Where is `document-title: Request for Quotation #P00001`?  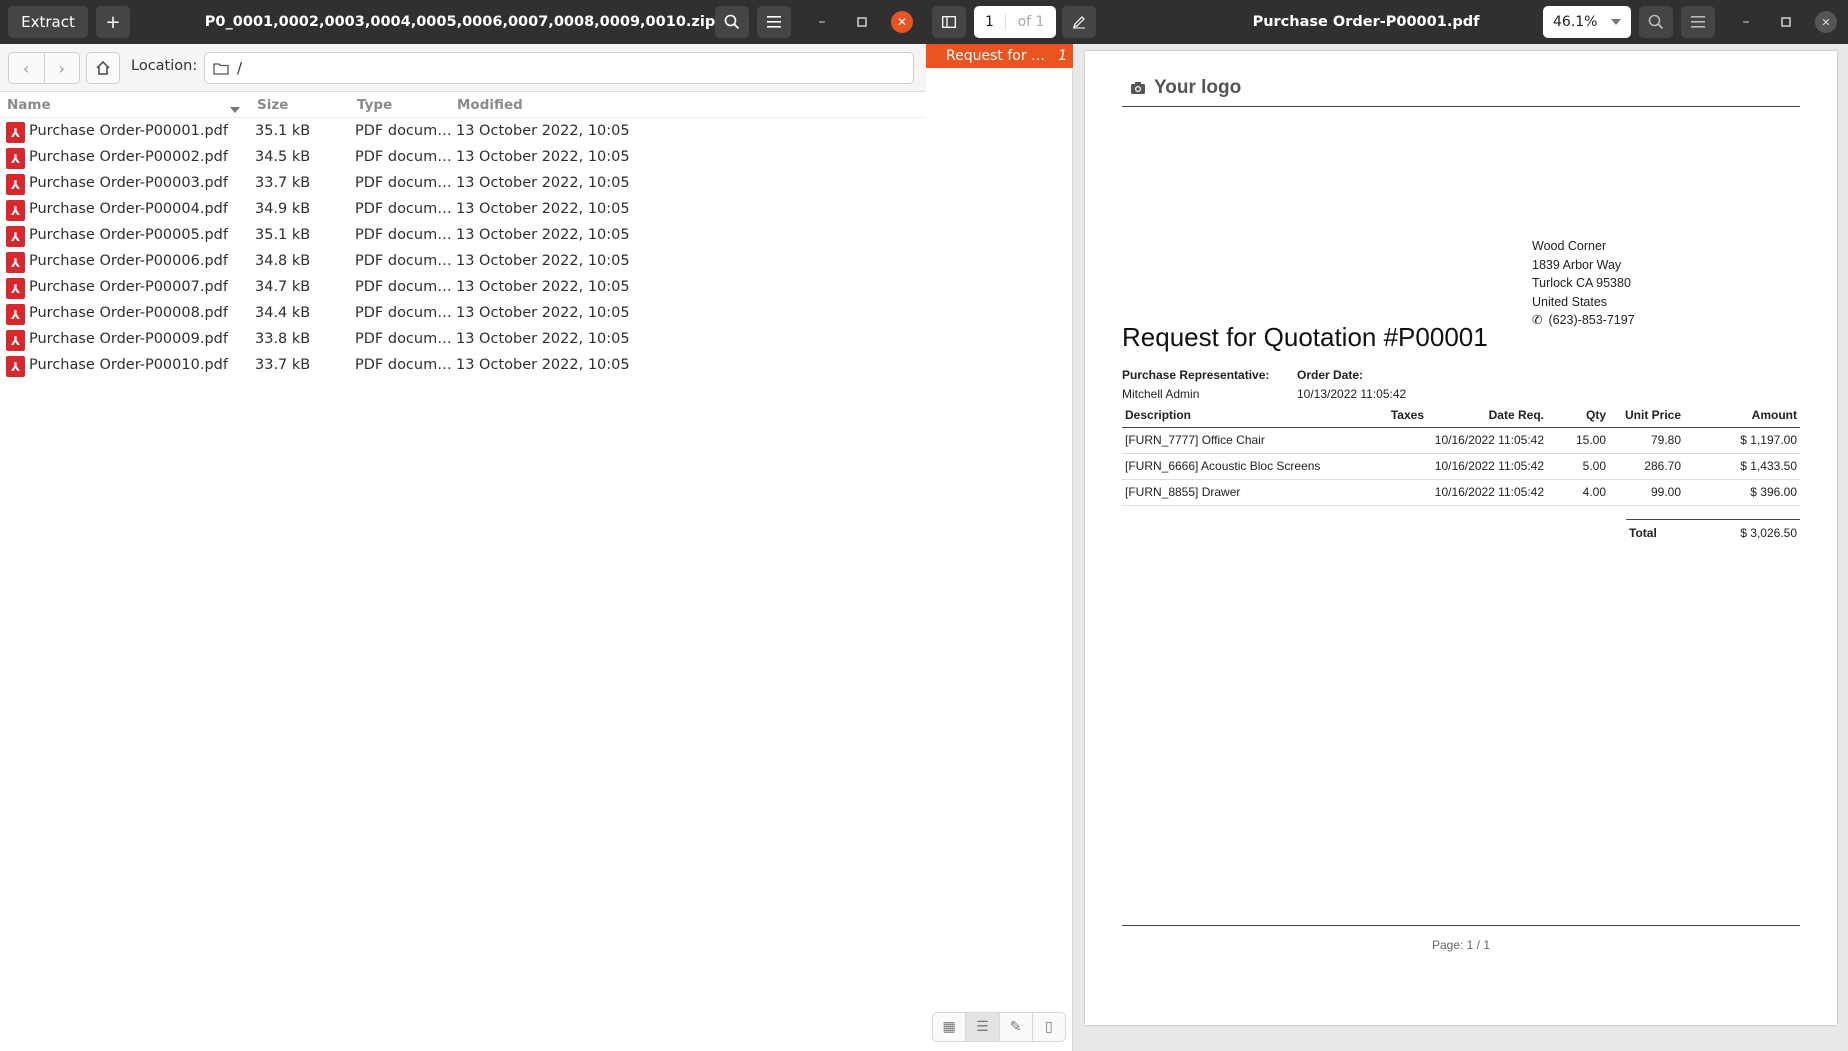 document-title: Request for Quotation #P00001 is located at coordinates (1305, 337).